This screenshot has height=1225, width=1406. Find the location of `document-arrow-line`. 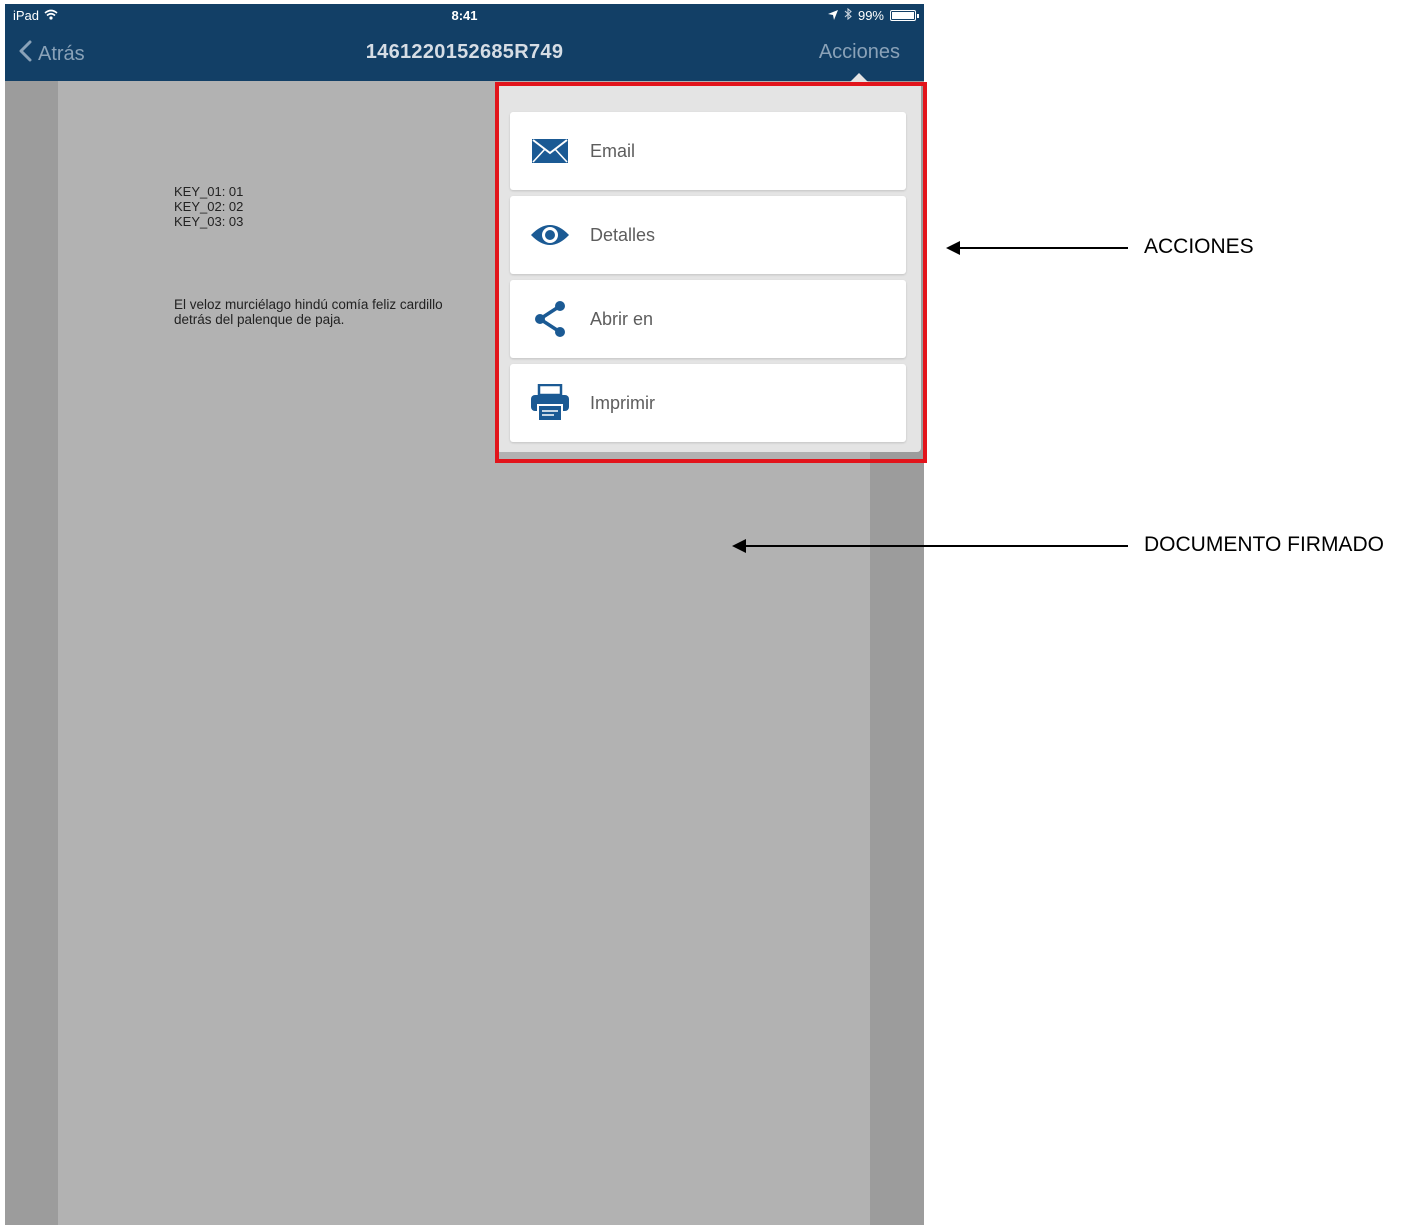

document-arrow-line is located at coordinates (936, 546).